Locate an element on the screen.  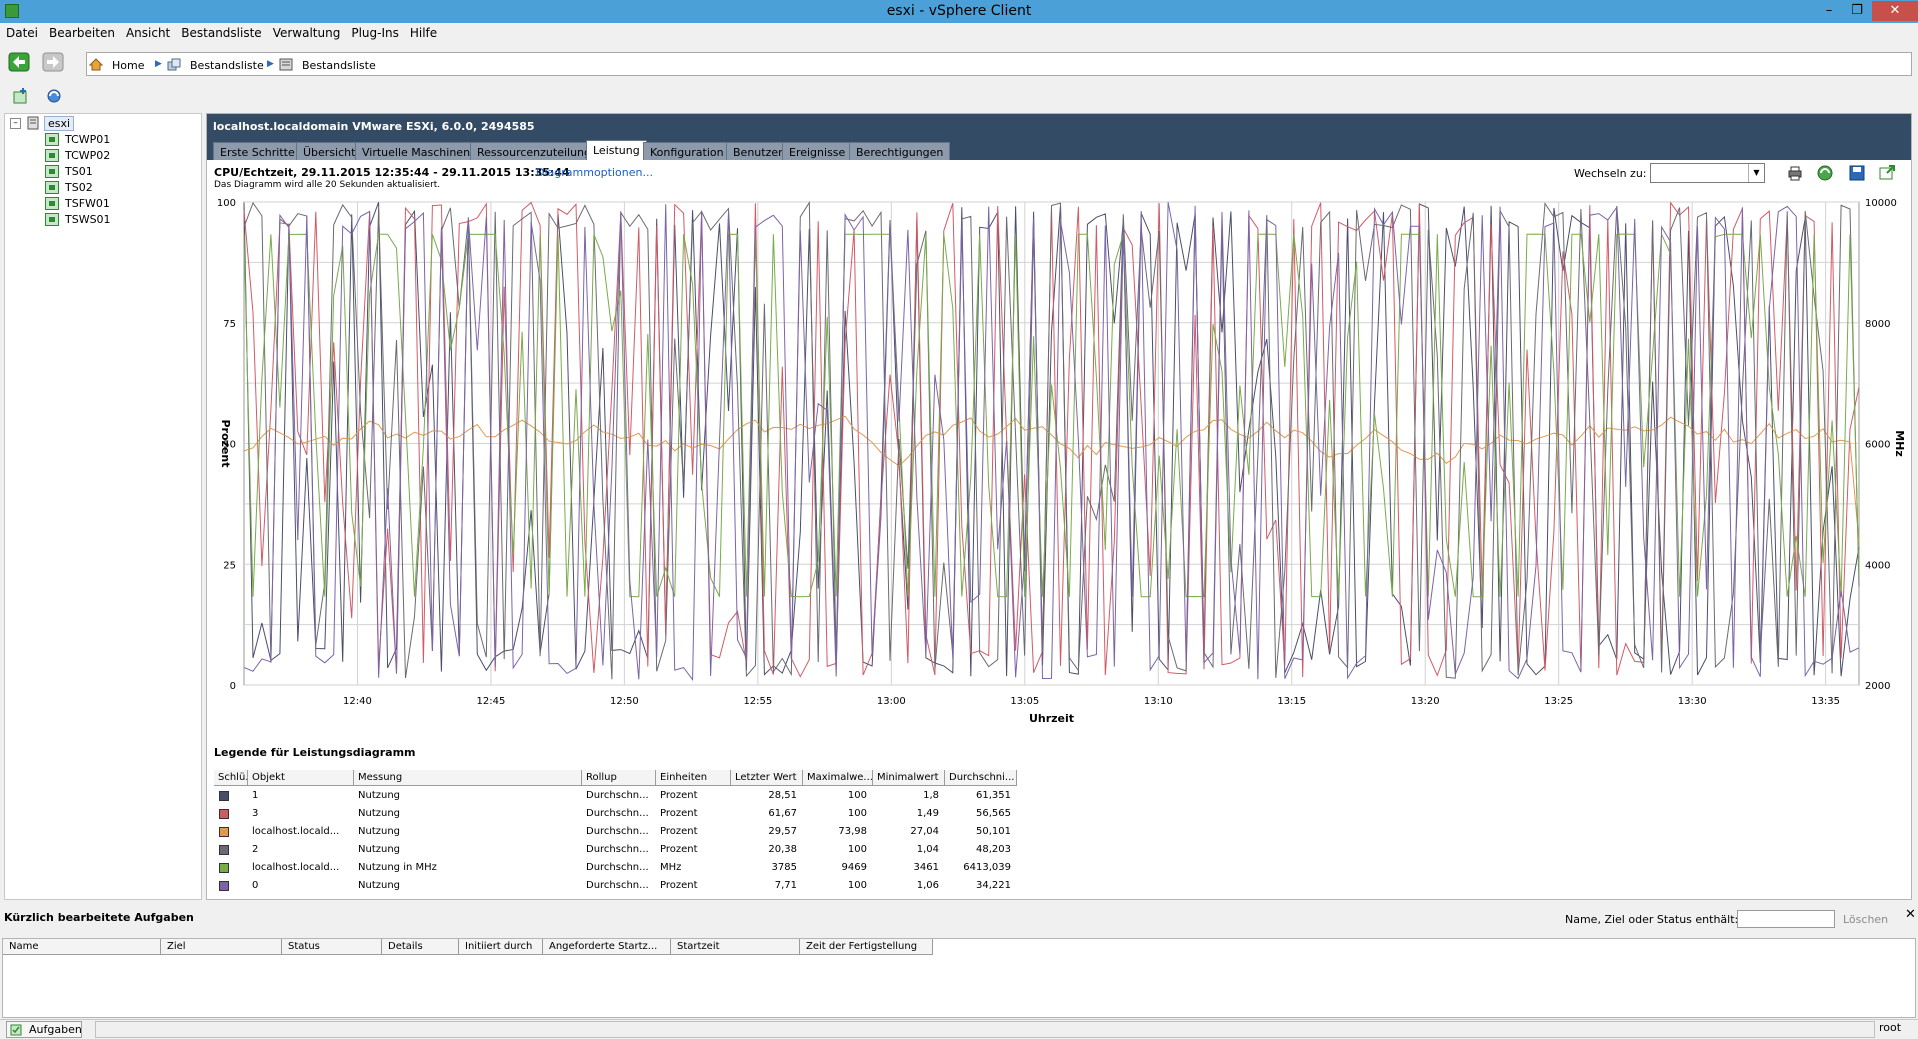
menu-plugins: Plug-Ins is located at coordinates (374, 31).